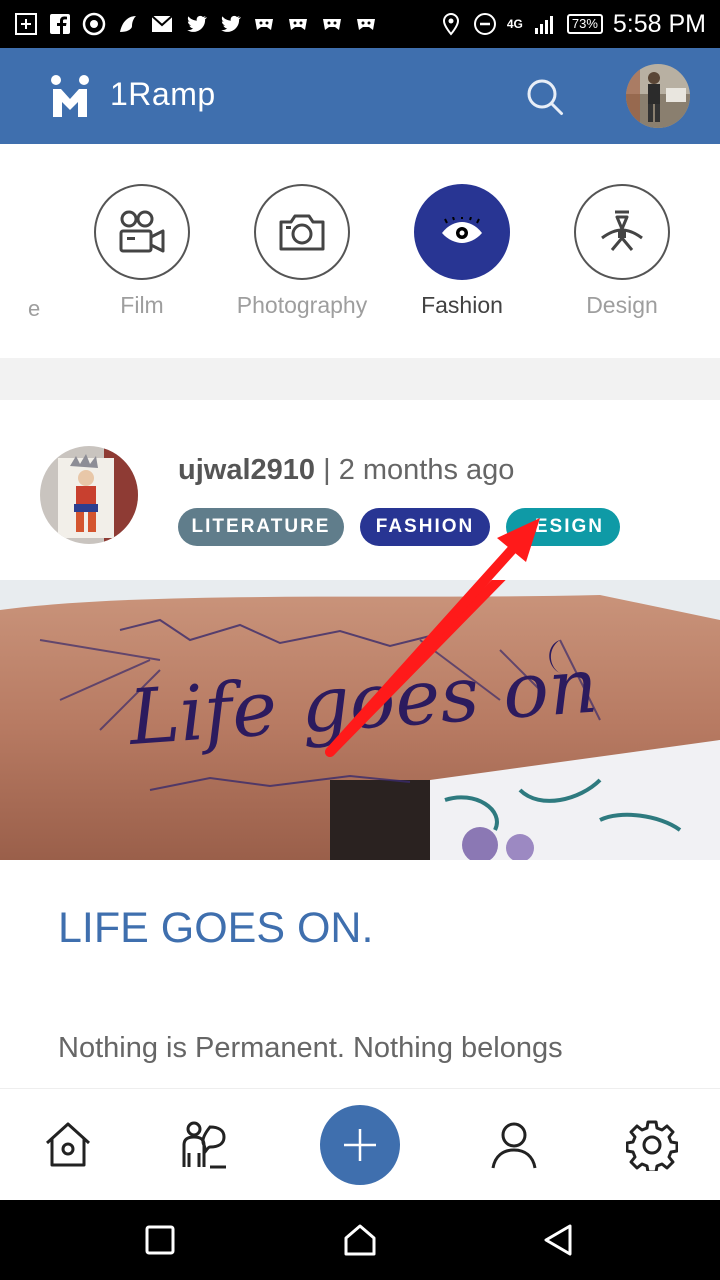  Describe the element at coordinates (70, 96) in the screenshot. I see `app-logo-icon` at that location.